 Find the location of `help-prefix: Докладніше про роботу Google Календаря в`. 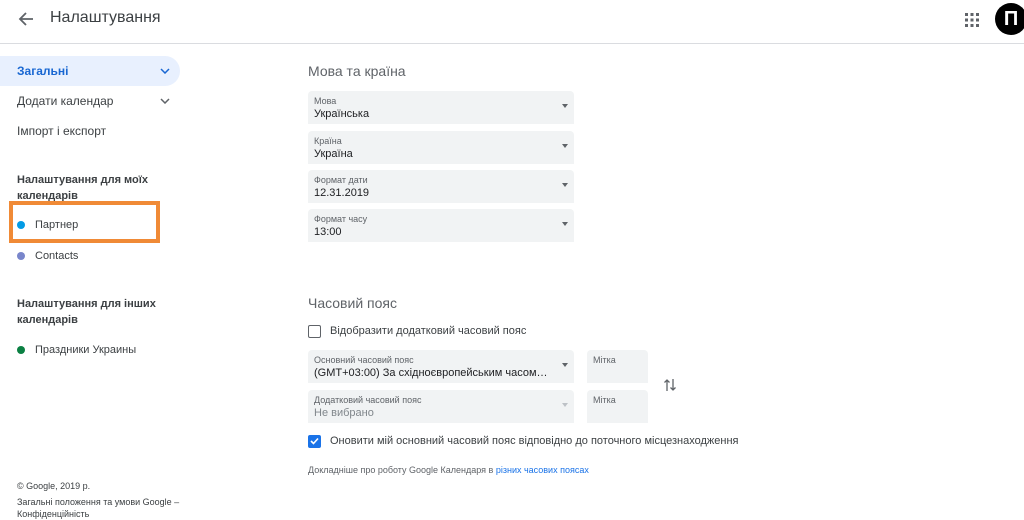

help-prefix: Докладніше про роботу Google Календаря в is located at coordinates (402, 470).